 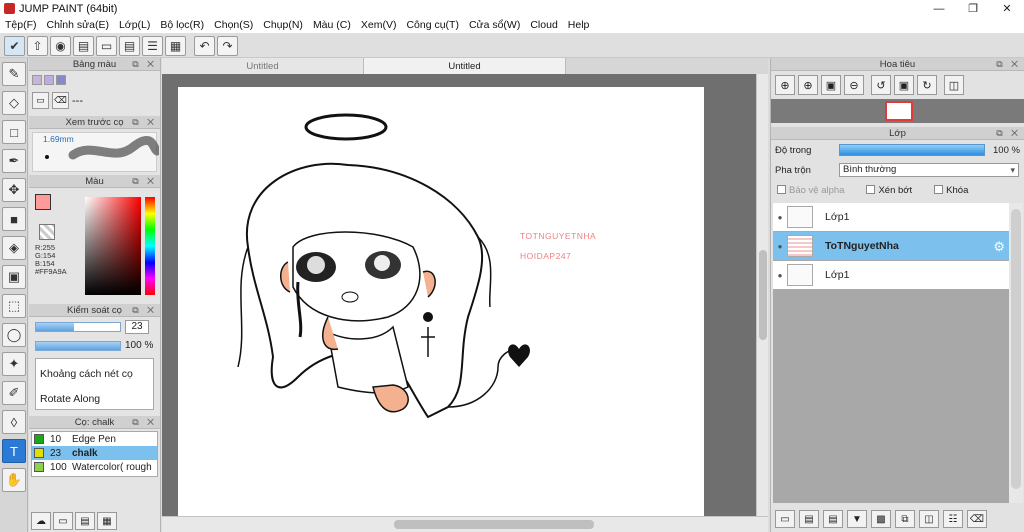 I want to click on navigator-preview, so click(x=897, y=111).